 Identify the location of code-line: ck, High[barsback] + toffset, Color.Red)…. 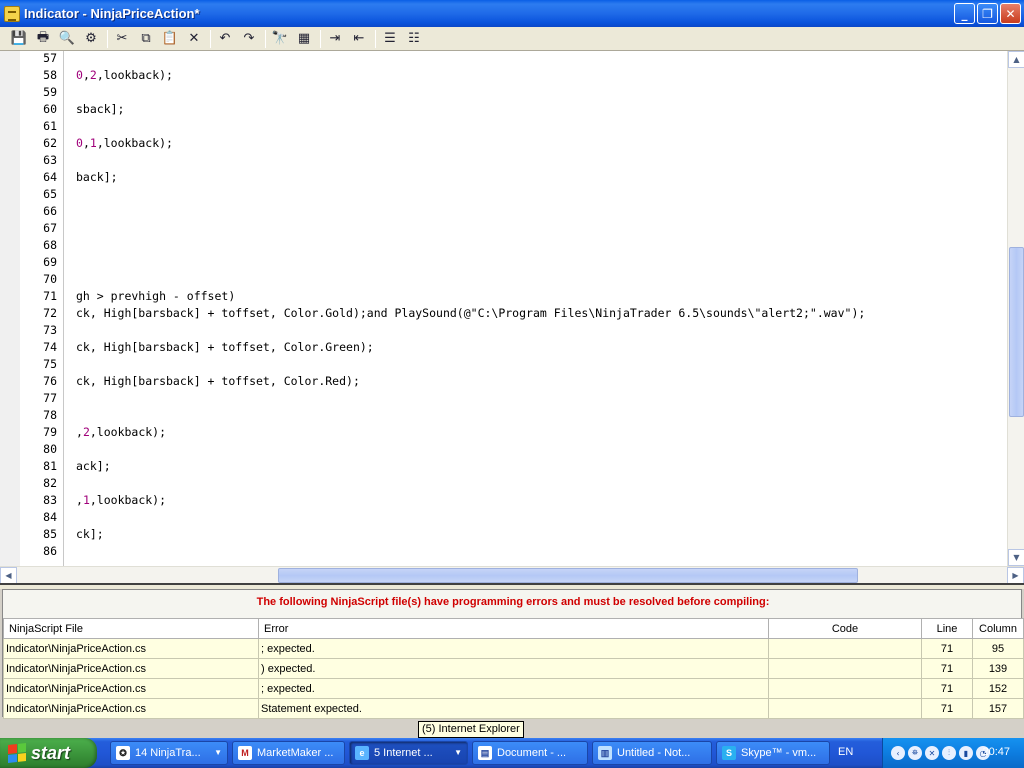
(218, 381).